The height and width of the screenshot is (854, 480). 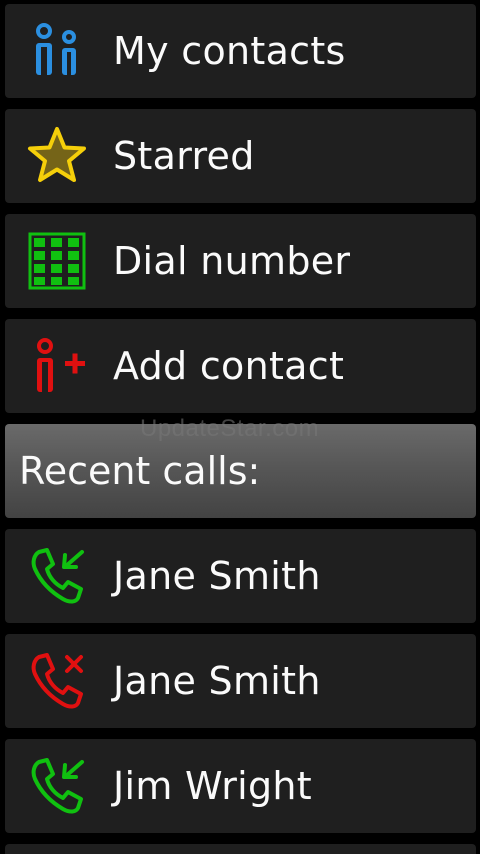 What do you see at coordinates (57, 261) in the screenshot?
I see `dialpad-icon` at bounding box center [57, 261].